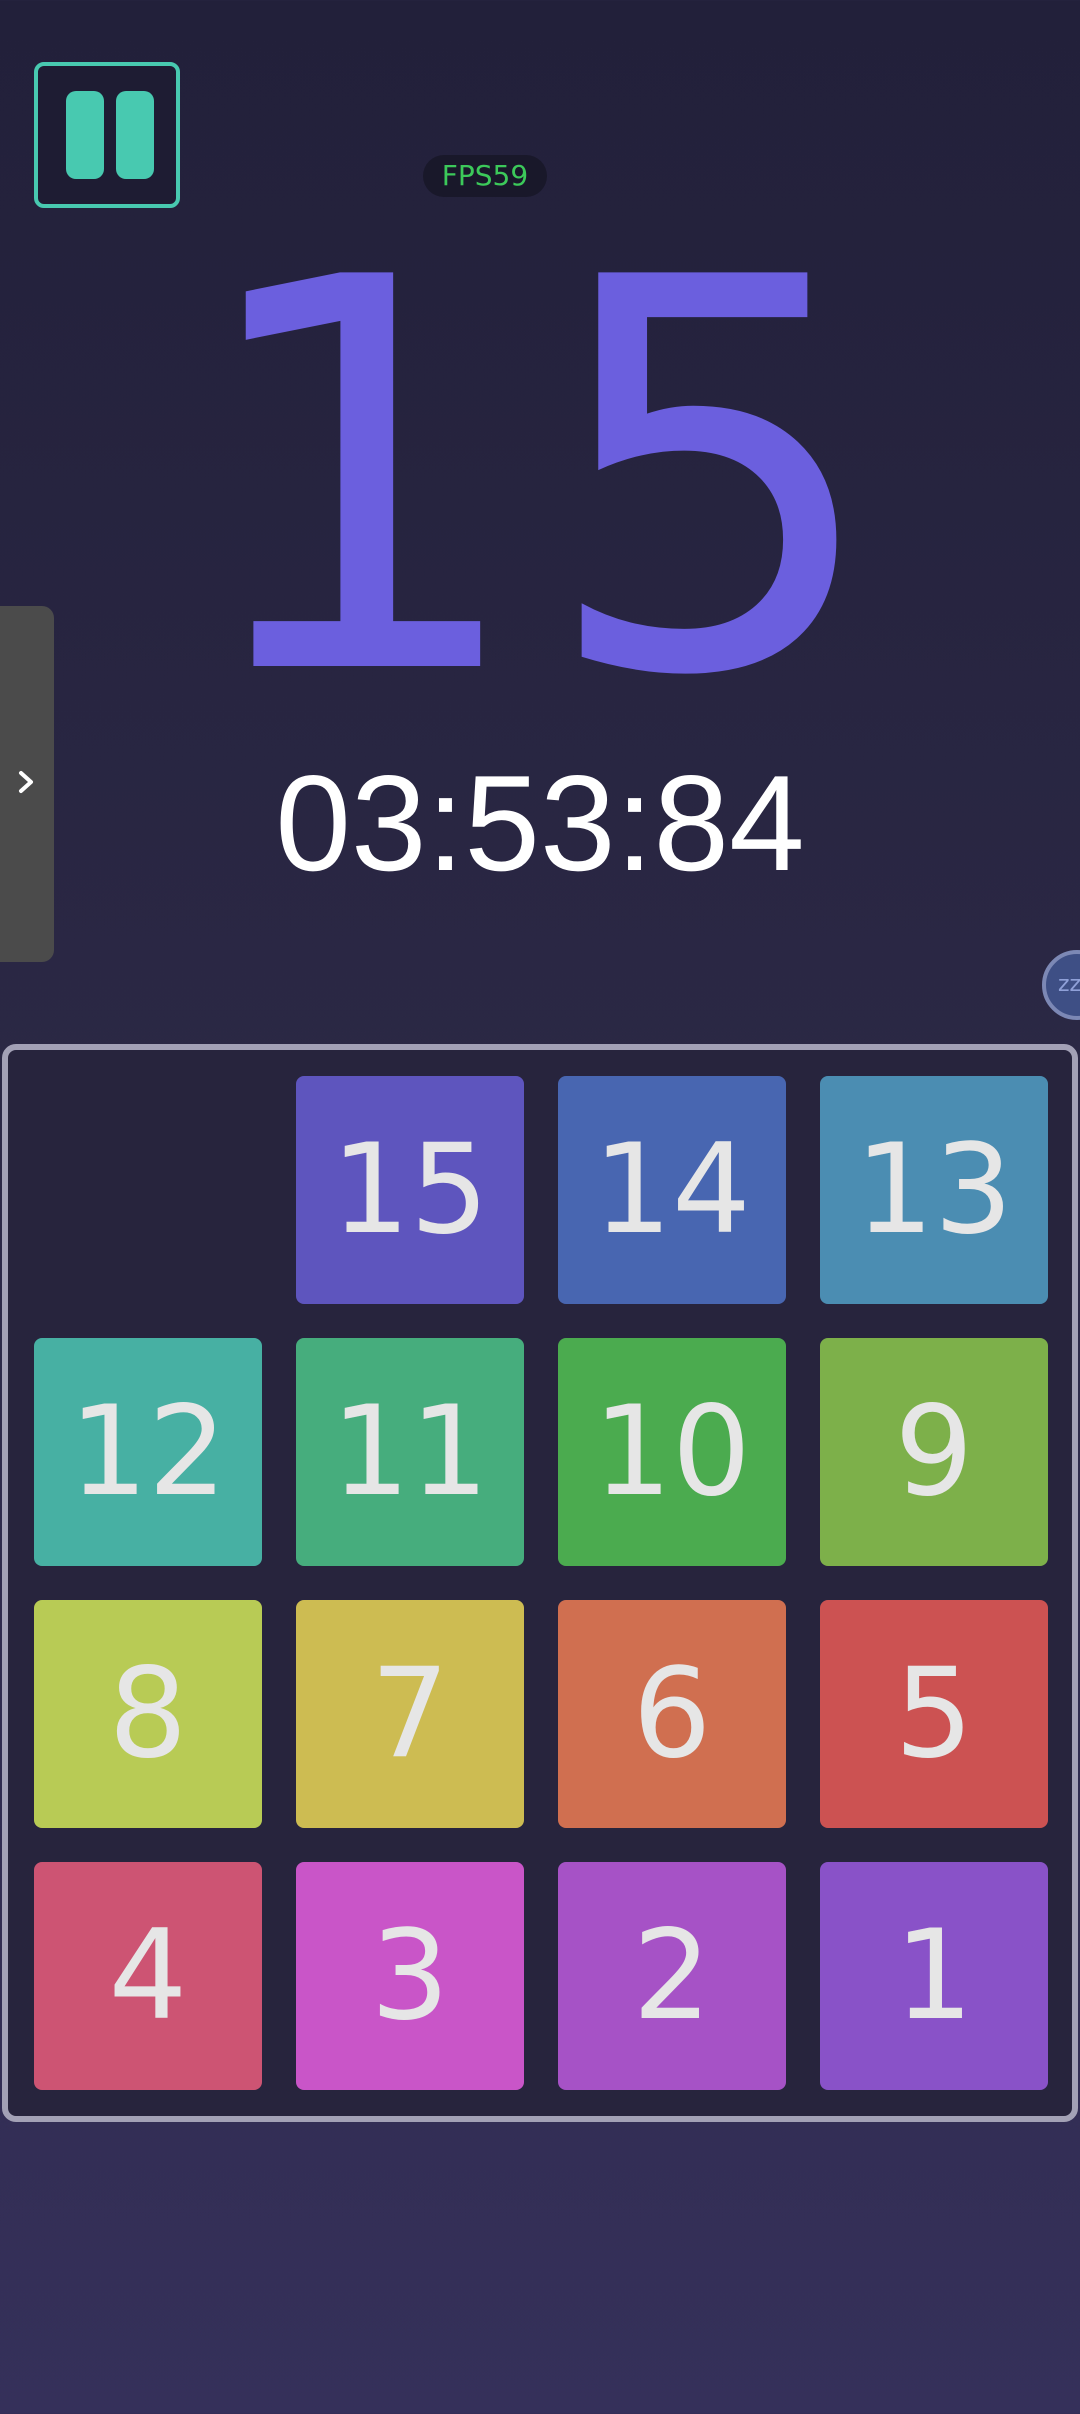 This screenshot has width=1080, height=2414. Describe the element at coordinates (148, 1976) in the screenshot. I see `puzzle-tile: 4` at that location.